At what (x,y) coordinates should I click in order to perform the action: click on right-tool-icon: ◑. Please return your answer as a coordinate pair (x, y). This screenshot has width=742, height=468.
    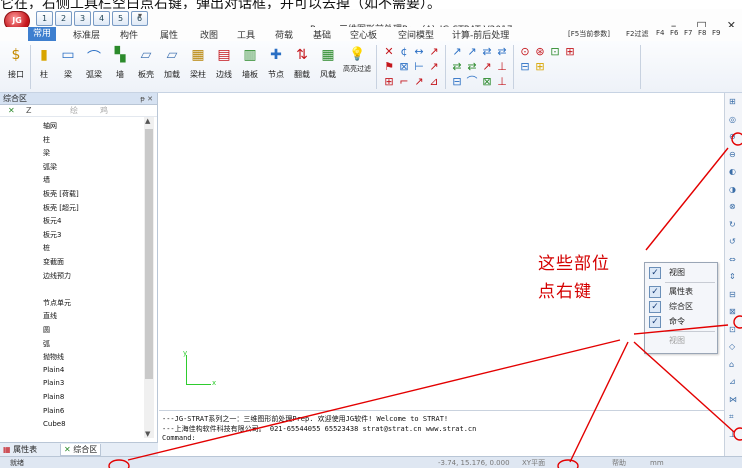
    Looking at the image, I should click on (732, 189).